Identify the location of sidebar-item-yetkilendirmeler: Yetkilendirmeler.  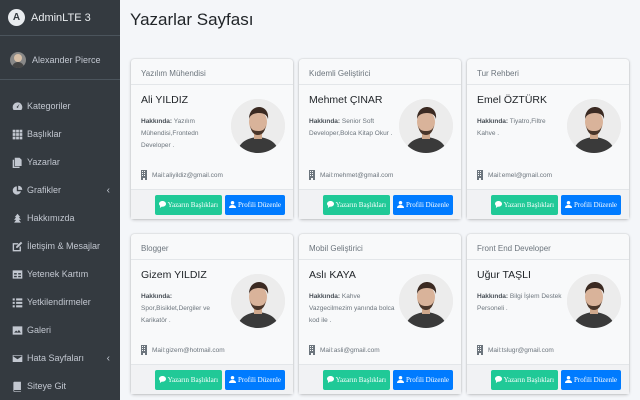
(60, 302).